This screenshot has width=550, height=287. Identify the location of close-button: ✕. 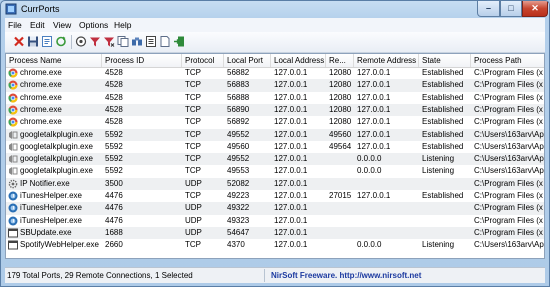
(535, 9).